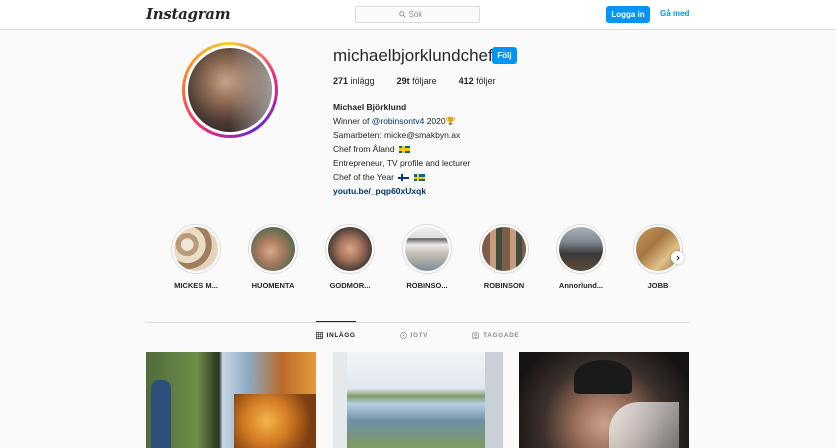 The image size is (836, 448). I want to click on sweden-flag-icon, so click(419, 177).